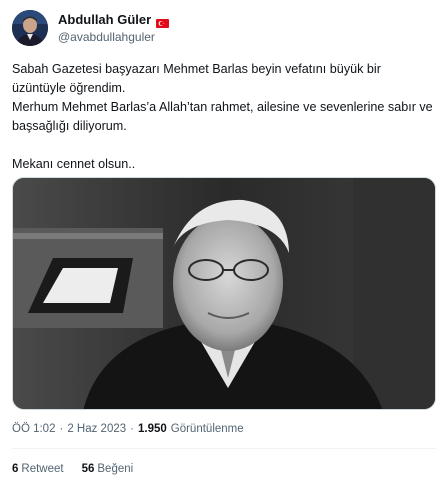 This screenshot has width=448, height=484. Describe the element at coordinates (115, 469) in the screenshot. I see `likes-label: Beğeni` at that location.